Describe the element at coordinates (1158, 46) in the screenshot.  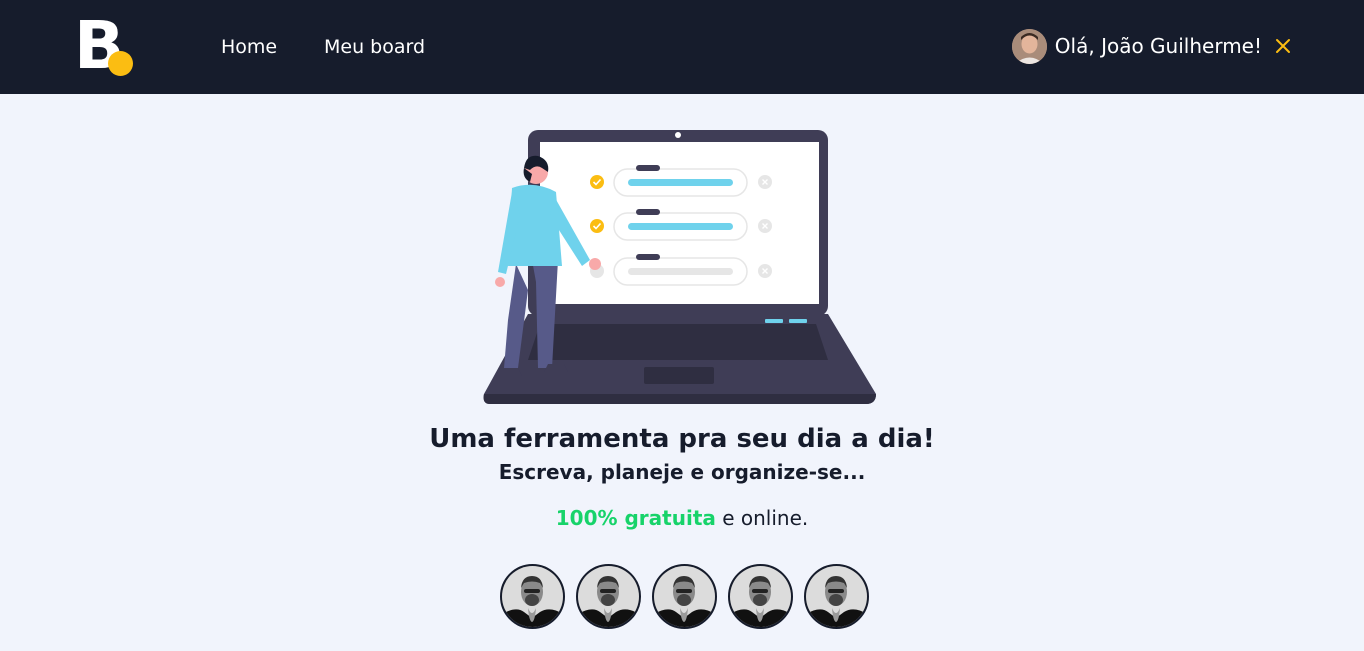
I see `user-greeting: Olá, João Guilherme!` at that location.